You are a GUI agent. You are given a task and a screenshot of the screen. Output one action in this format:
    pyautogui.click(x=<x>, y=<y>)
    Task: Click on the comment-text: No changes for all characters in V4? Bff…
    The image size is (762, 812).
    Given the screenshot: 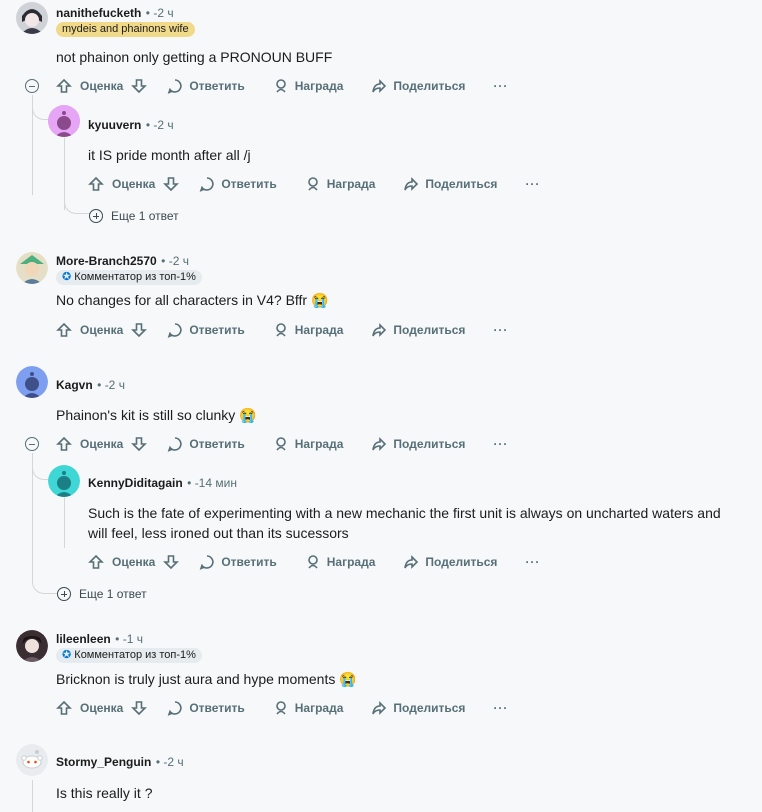 What is the action you would take?
    pyautogui.click(x=192, y=300)
    